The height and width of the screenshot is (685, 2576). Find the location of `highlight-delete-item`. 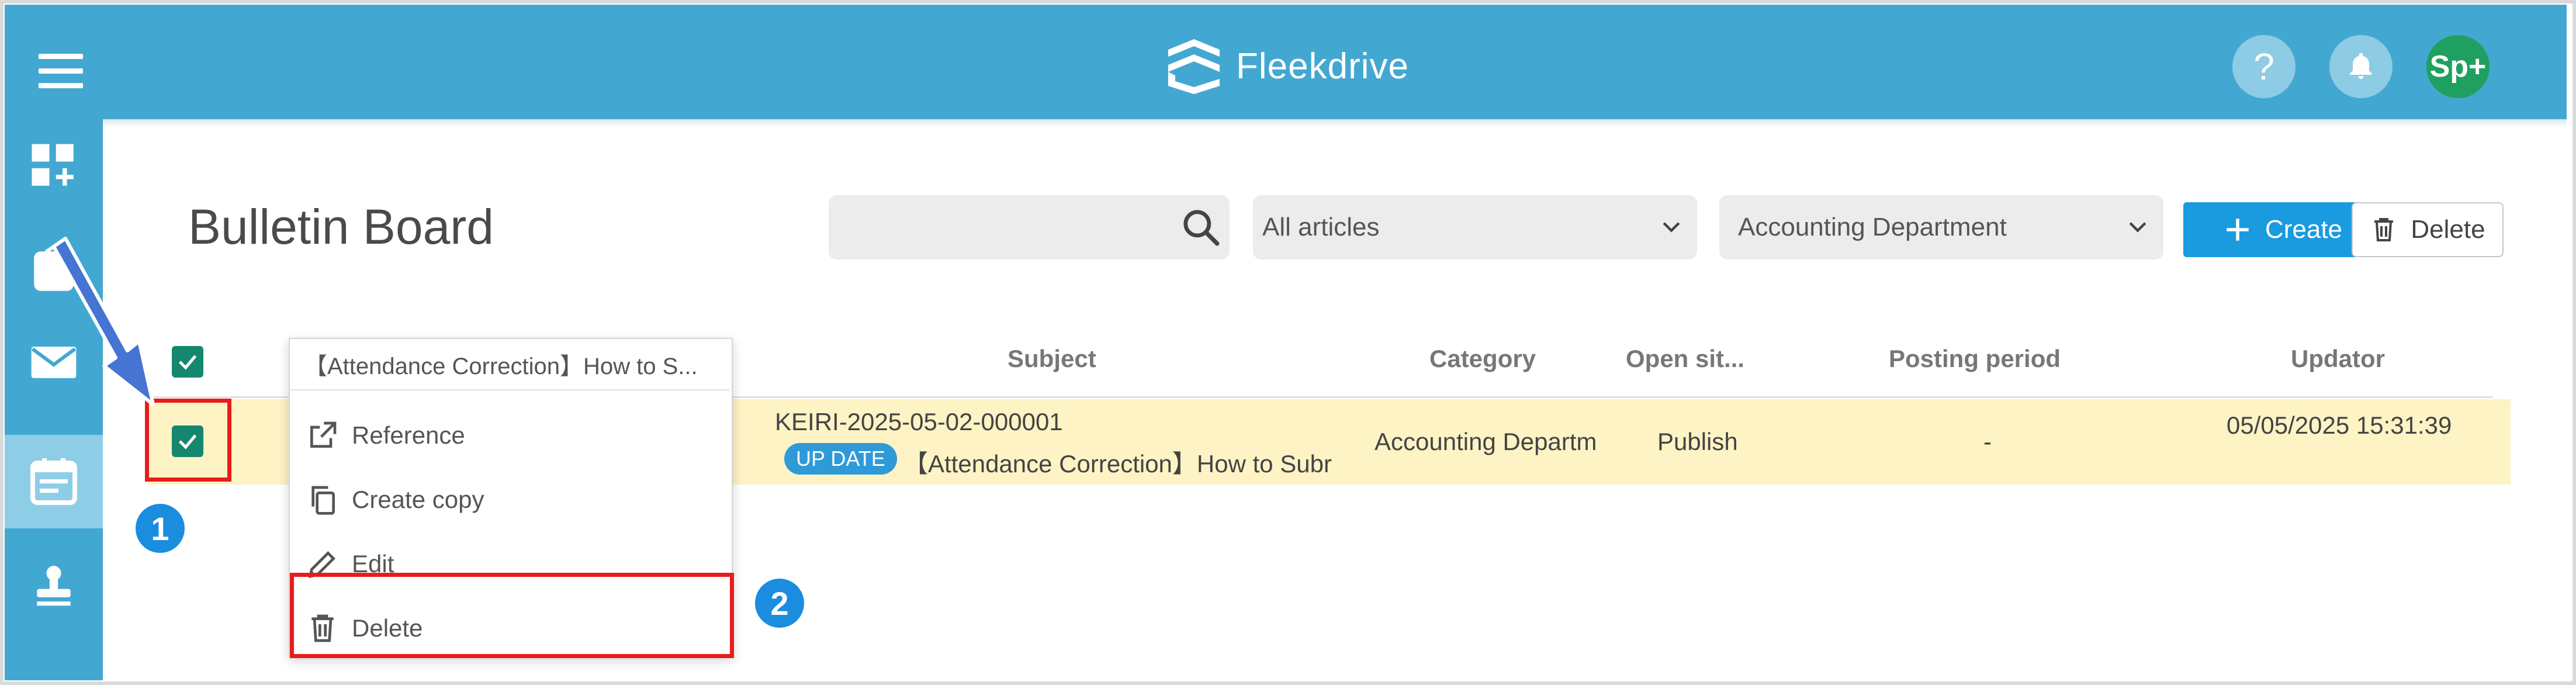

highlight-delete-item is located at coordinates (512, 615).